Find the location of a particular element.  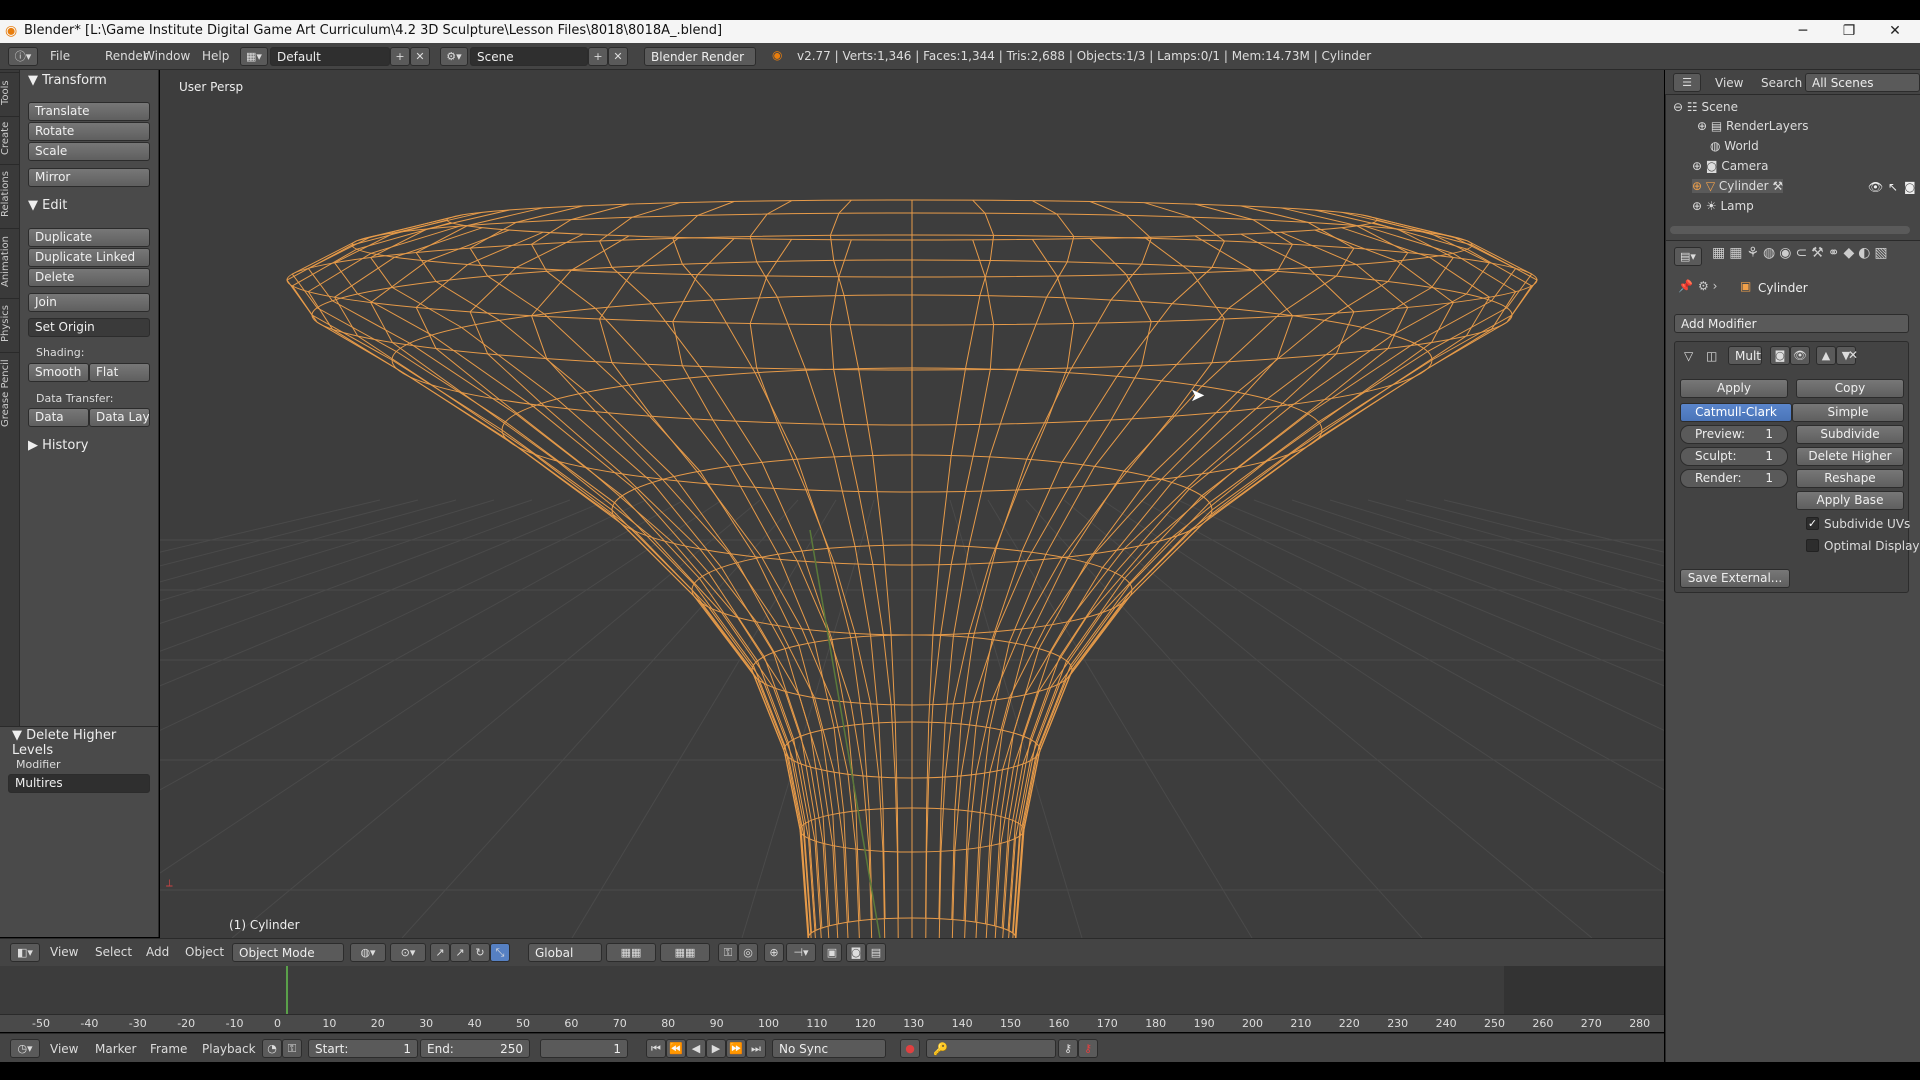

play-reverse-icon: ◀ is located at coordinates (696, 1048).